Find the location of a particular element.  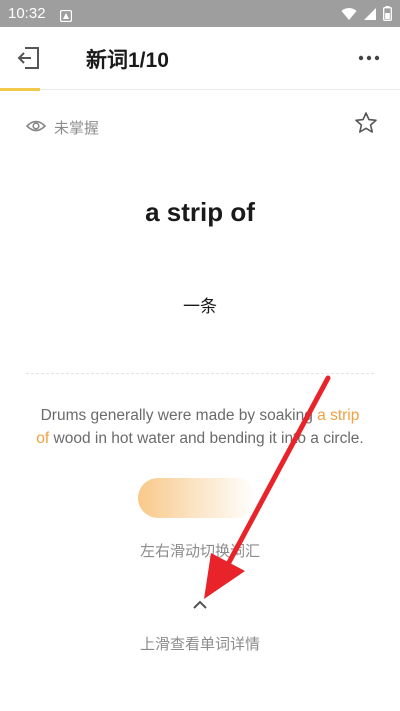

exit-icon is located at coordinates (29, 61).